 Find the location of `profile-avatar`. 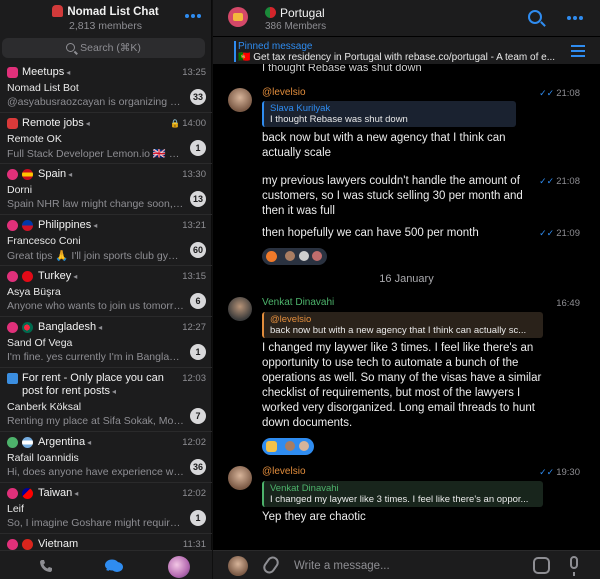

profile-avatar is located at coordinates (179, 567).